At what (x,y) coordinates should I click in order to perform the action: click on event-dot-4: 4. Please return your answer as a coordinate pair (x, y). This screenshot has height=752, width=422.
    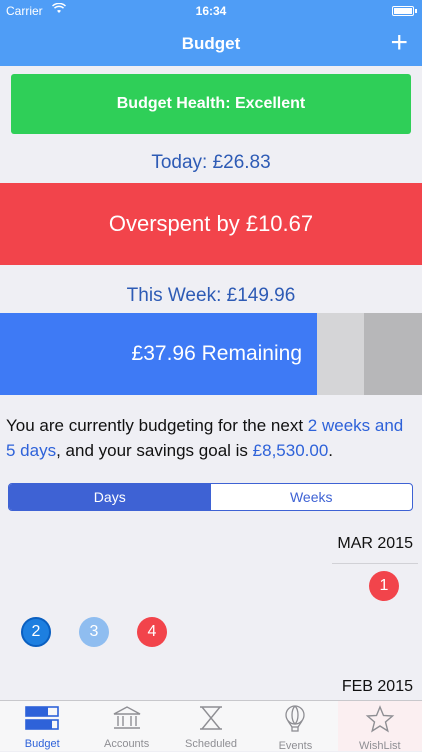
    Looking at the image, I should click on (152, 632).